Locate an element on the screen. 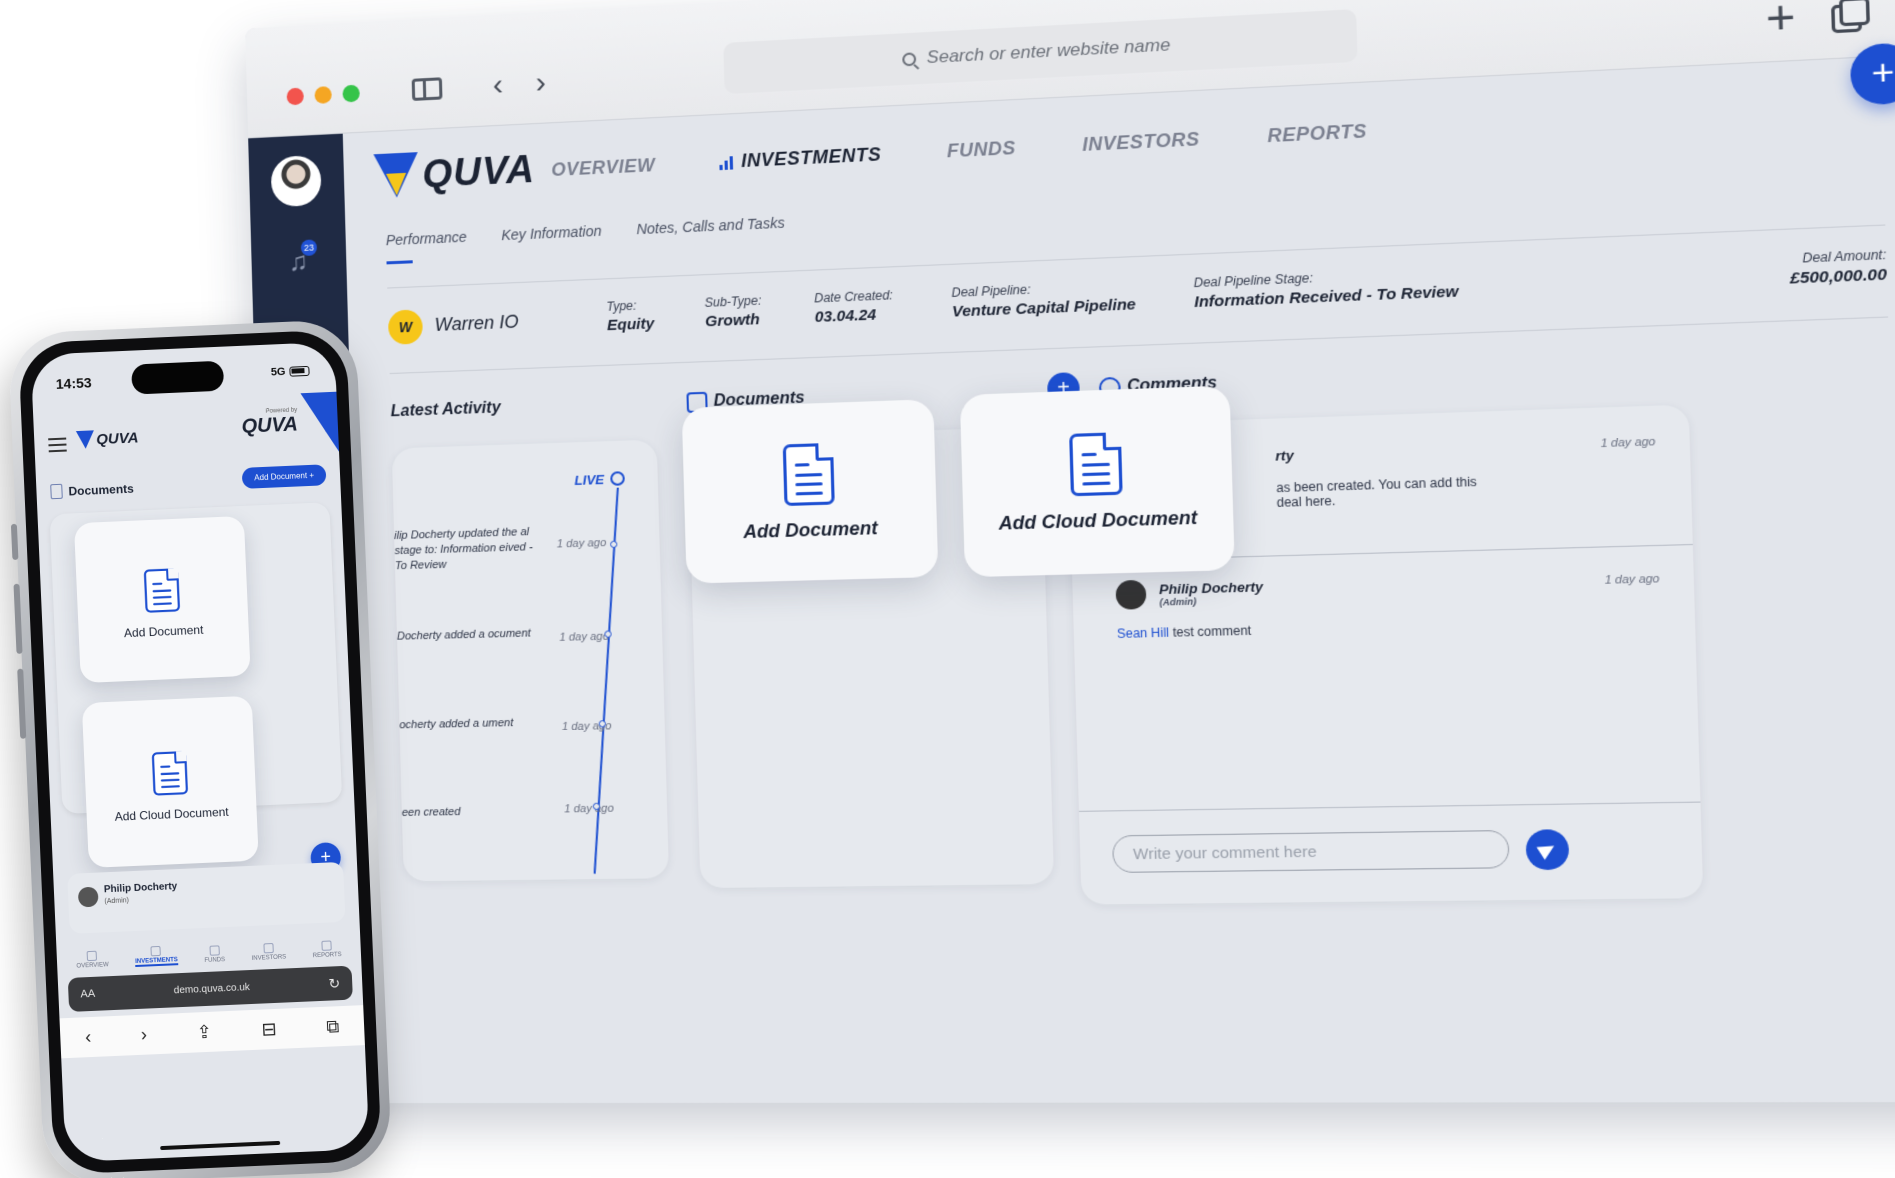  deal-created-value: 03.04.24 is located at coordinates (853, 315).